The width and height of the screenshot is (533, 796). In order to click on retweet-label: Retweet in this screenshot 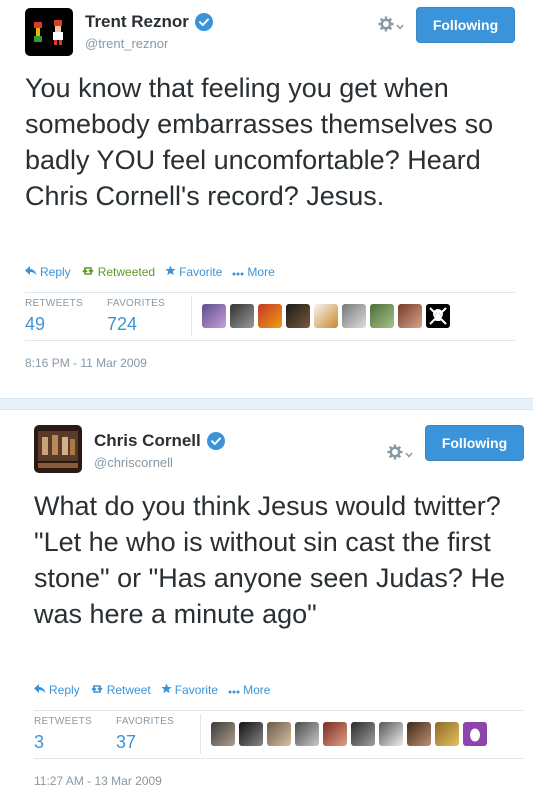, I will do `click(128, 690)`.